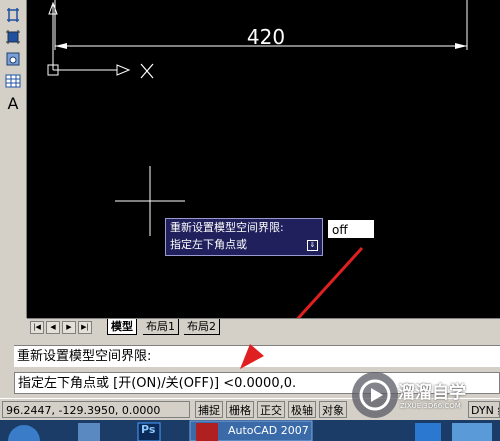 The height and width of the screenshot is (441, 500). What do you see at coordinates (148, 429) in the screenshot?
I see `photoshop-label: Ps` at bounding box center [148, 429].